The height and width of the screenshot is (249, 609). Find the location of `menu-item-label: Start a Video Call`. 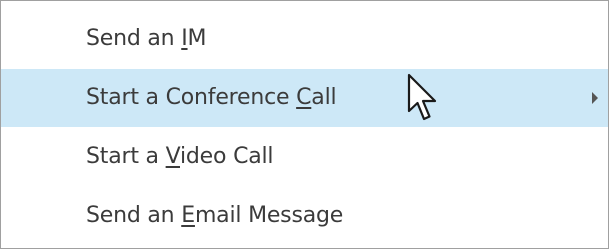

menu-item-label: Start a Video Call is located at coordinates (180, 156).